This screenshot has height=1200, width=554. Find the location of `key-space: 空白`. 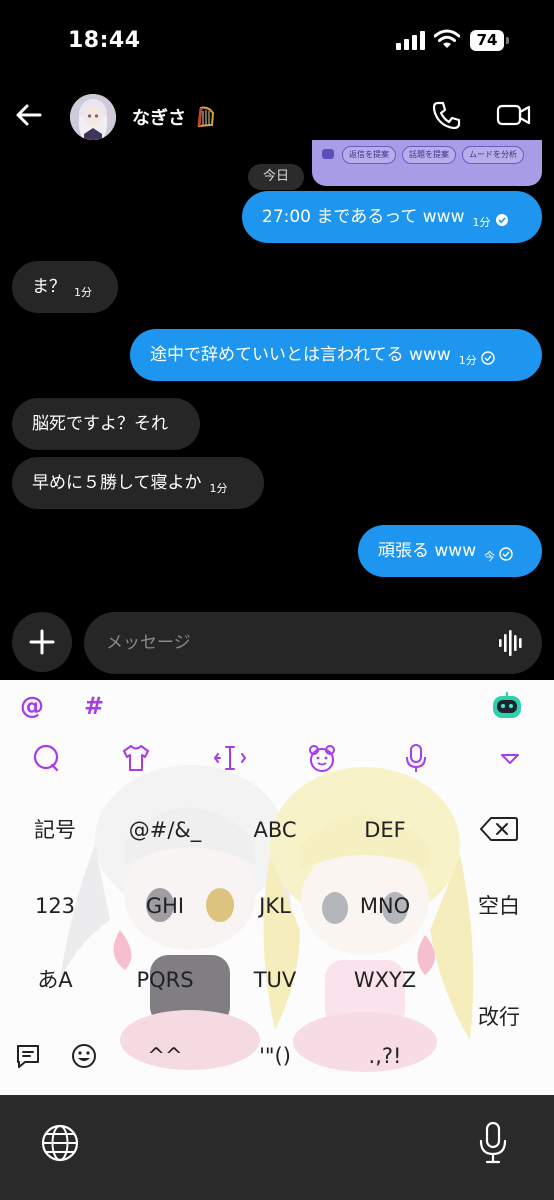

key-space: 空白 is located at coordinates (499, 906).